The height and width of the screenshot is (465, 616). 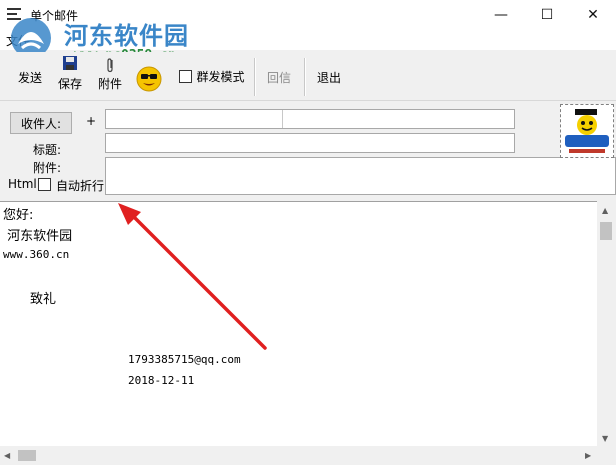 What do you see at coordinates (91, 121) in the screenshot?
I see `add-recipient-button: +` at bounding box center [91, 121].